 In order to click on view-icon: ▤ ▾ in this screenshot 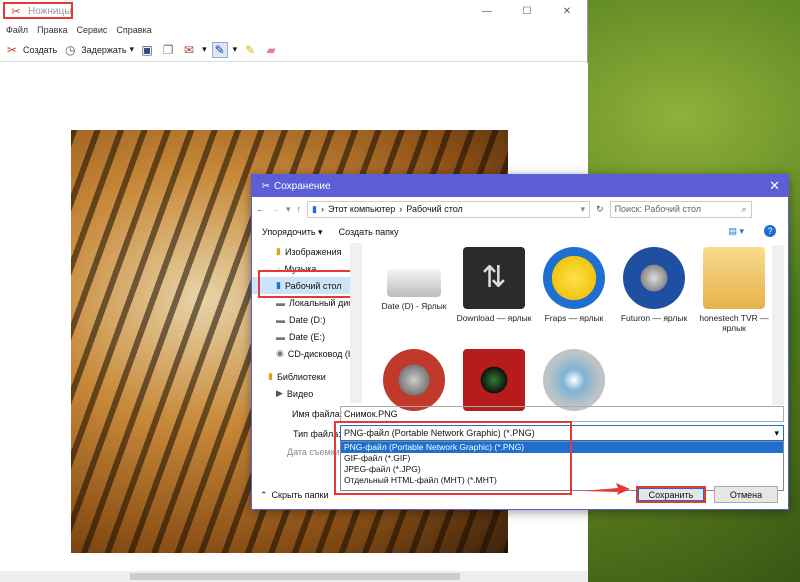, I will do `click(736, 231)`.